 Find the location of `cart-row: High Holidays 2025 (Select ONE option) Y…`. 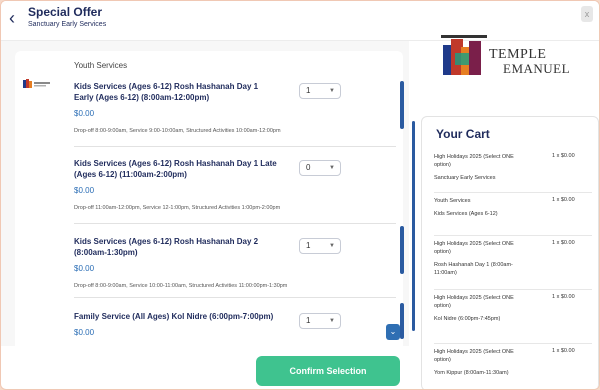

cart-row: High Holidays 2025 (Select ONE option) Y… is located at coordinates (513, 360).